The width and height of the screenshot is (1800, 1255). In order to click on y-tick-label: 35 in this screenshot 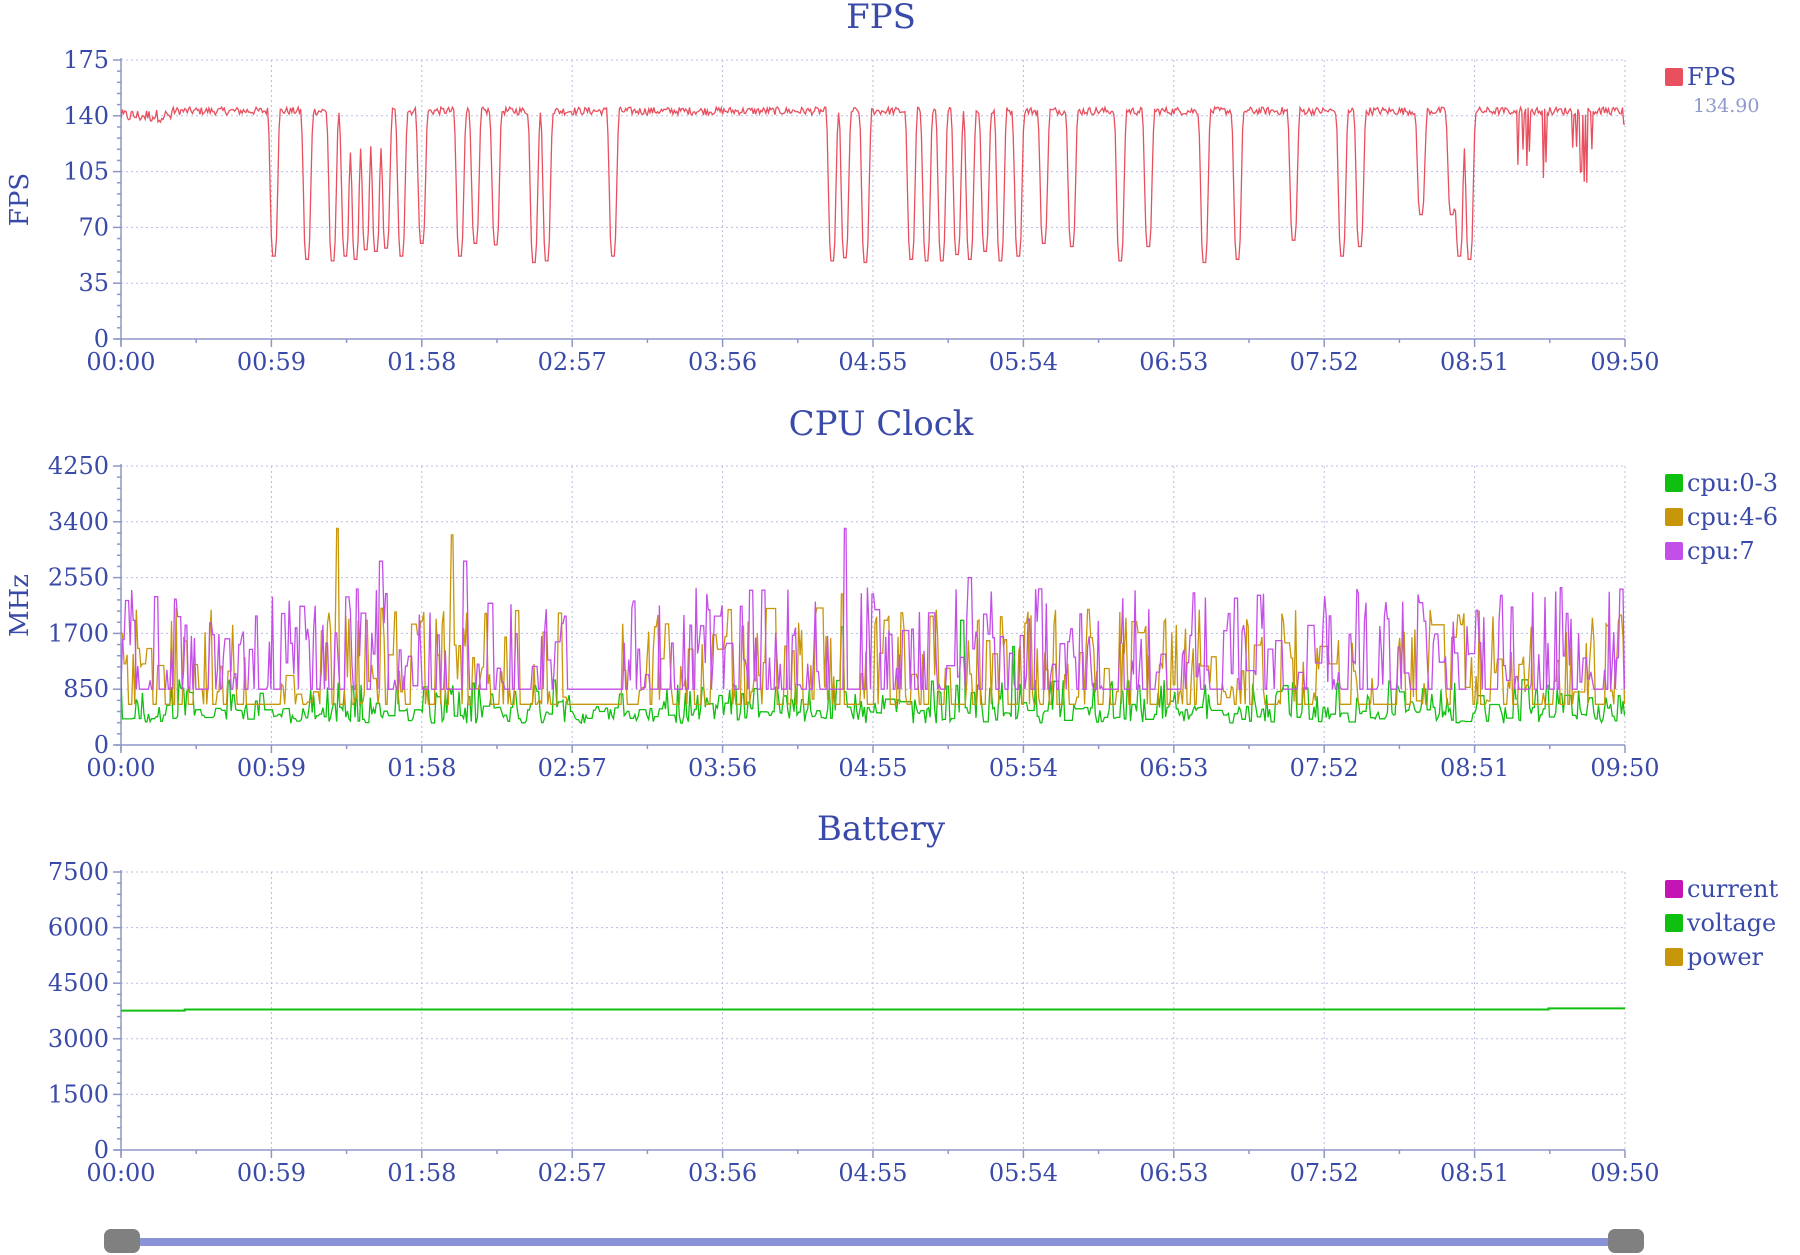, I will do `click(93, 283)`.